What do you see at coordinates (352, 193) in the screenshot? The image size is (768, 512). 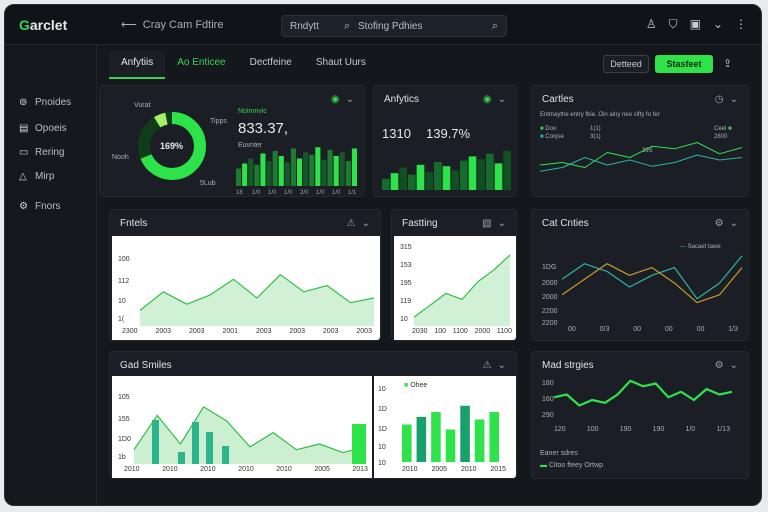 I see `x-tick: 1/1` at bounding box center [352, 193].